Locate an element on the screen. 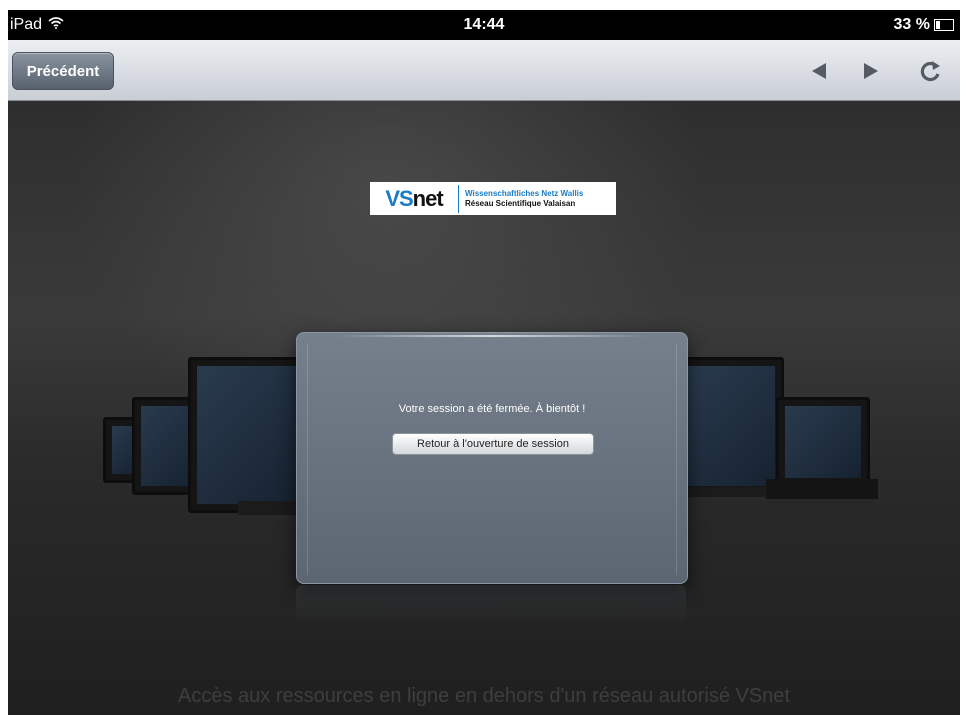 This screenshot has width=968, height=715. back-arrow-icon is located at coordinates (819, 71).